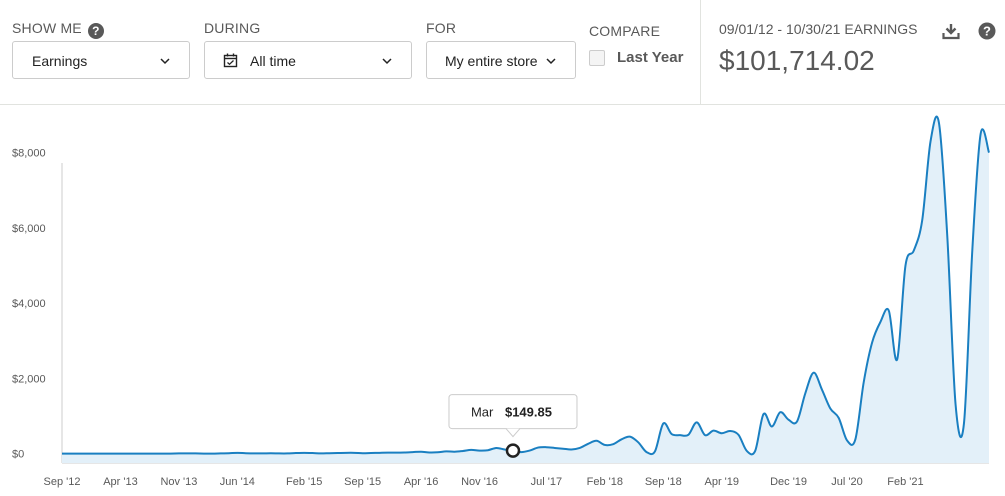 This screenshot has height=496, width=1005. Describe the element at coordinates (663, 482) in the screenshot. I see `x-tick-label: Sep '18` at that location.